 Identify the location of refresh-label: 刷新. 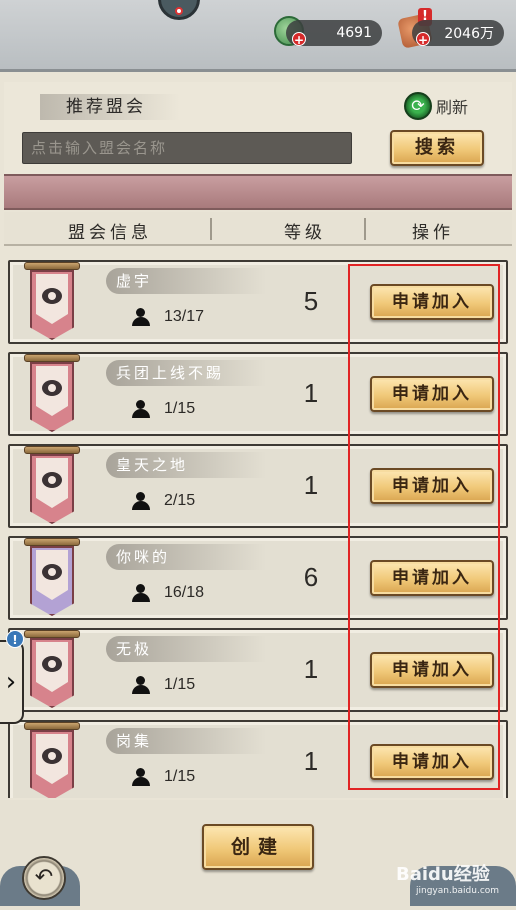
(452, 107).